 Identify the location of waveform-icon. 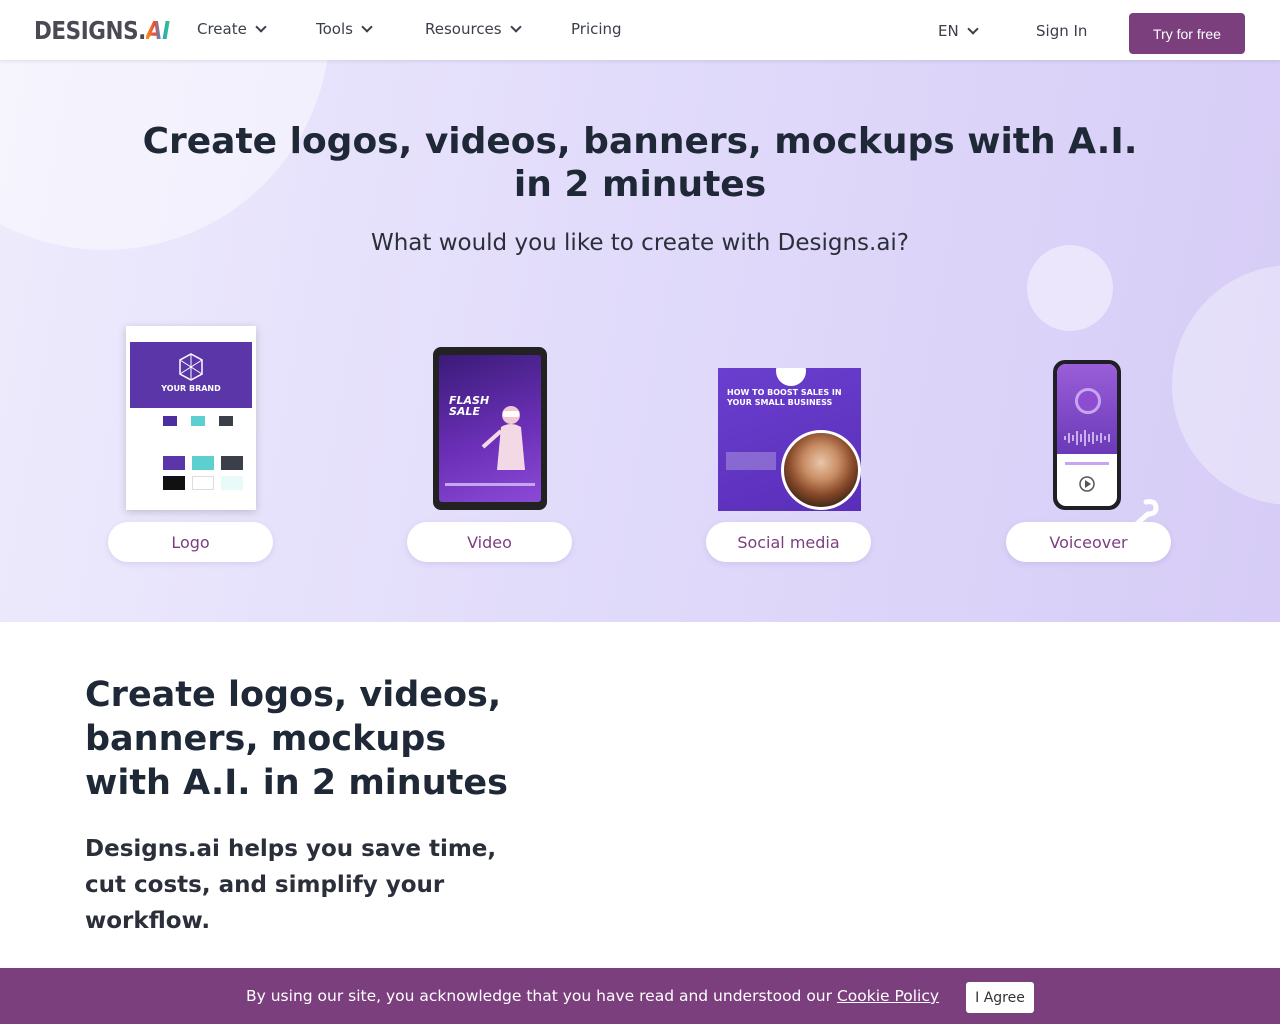
(1087, 438).